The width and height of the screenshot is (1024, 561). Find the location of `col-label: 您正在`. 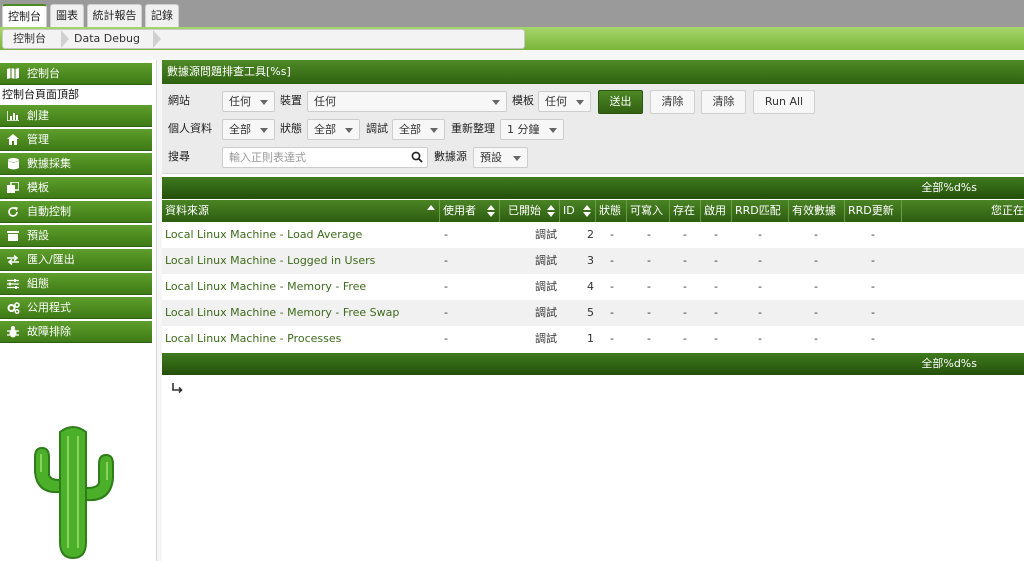

col-label: 您正在 is located at coordinates (1007, 210).